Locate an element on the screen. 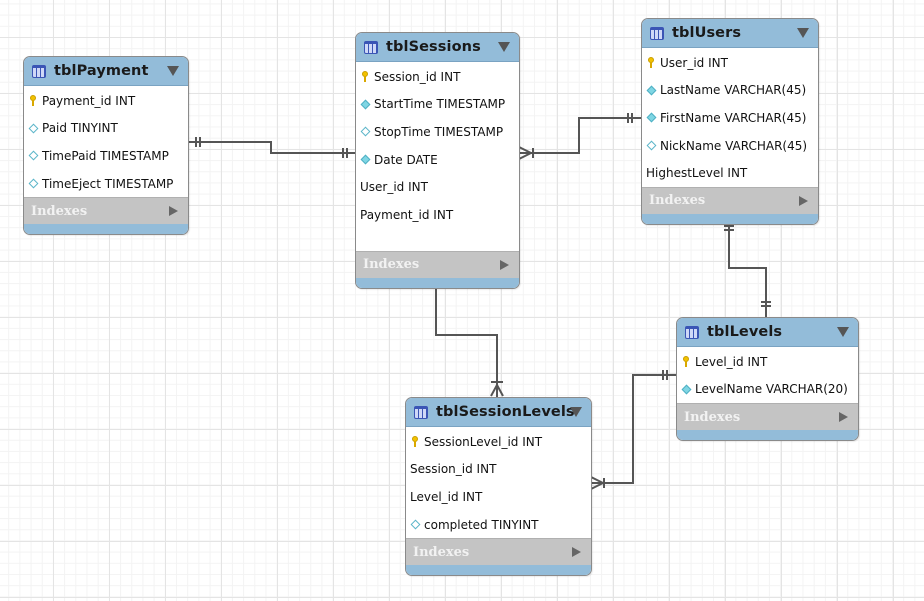 Image resolution: width=924 pixels, height=601 pixels. column-label: Date DATE is located at coordinates (406, 159).